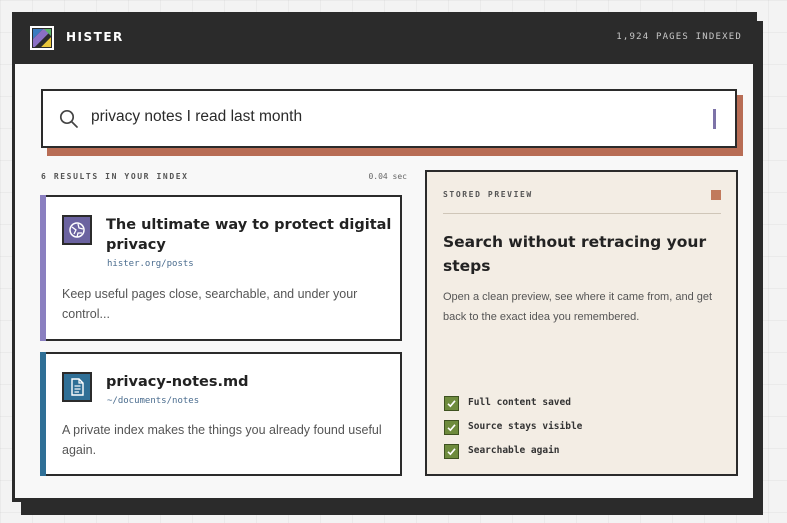 The width and height of the screenshot is (787, 523). I want to click on check-label: Searchable again, so click(514, 450).